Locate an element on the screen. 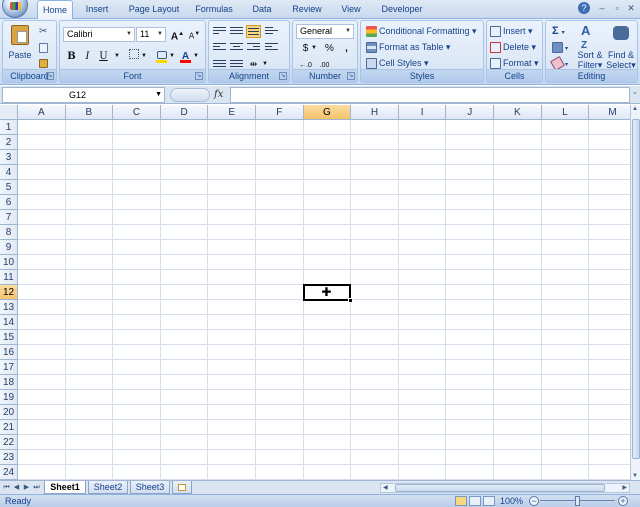 The height and width of the screenshot is (507, 640). column-header: J is located at coordinates (470, 112).